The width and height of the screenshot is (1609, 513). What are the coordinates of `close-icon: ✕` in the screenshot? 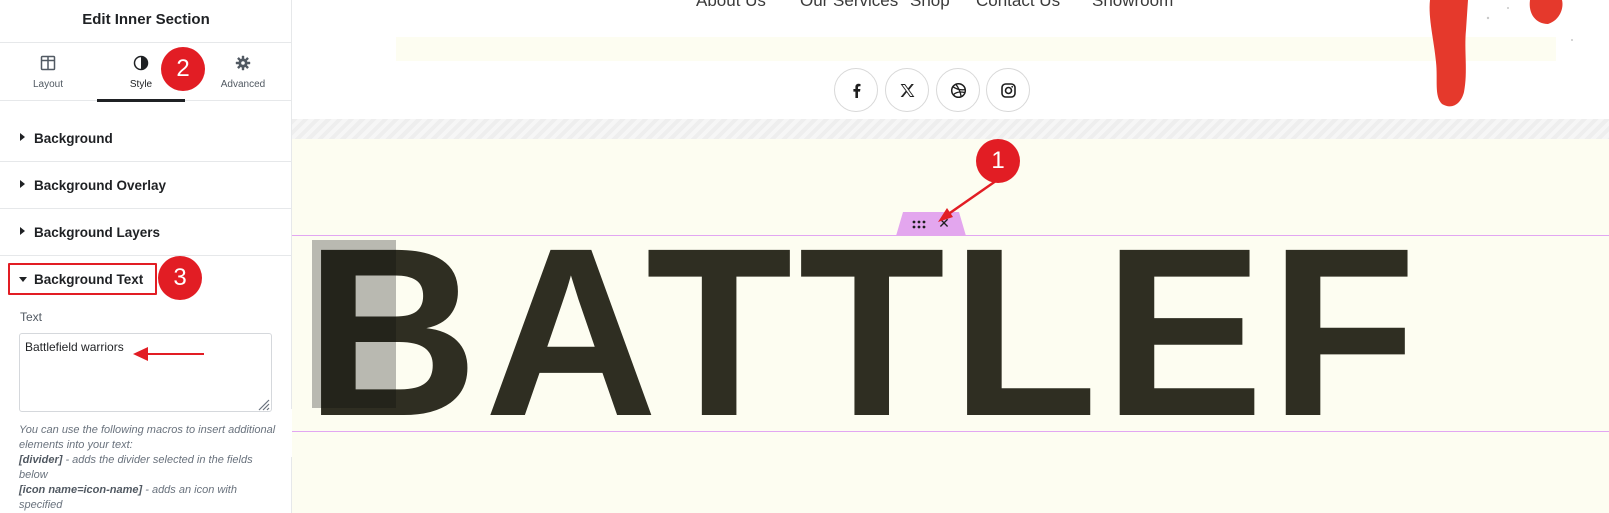 It's located at (944, 223).